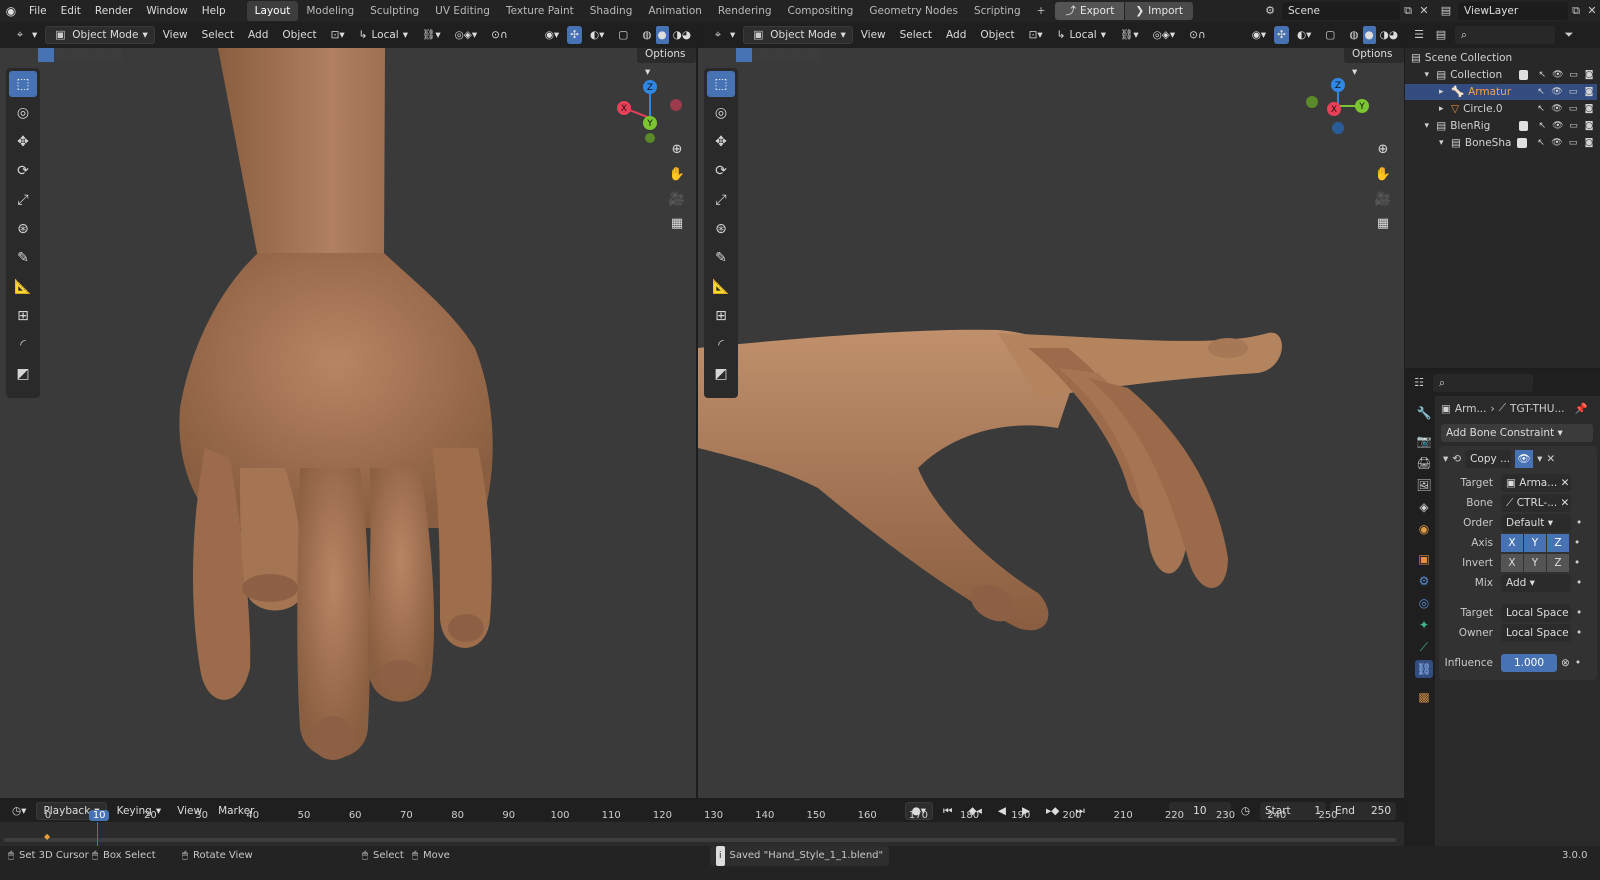  I want to click on outliner-search: ⌕, so click(1505, 35).